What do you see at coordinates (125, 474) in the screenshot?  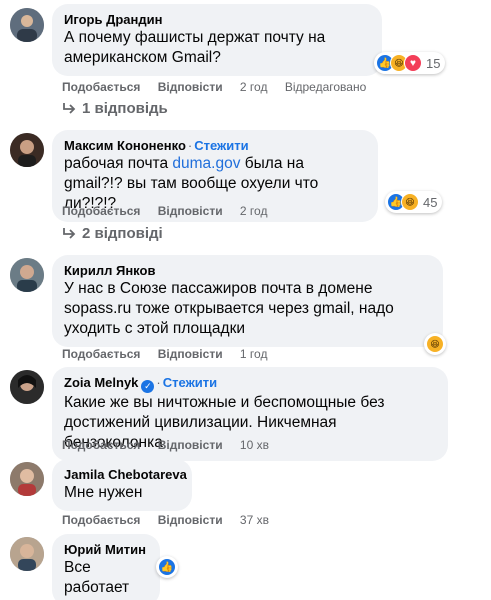 I see `comment-author: Jamila Chebotareva` at bounding box center [125, 474].